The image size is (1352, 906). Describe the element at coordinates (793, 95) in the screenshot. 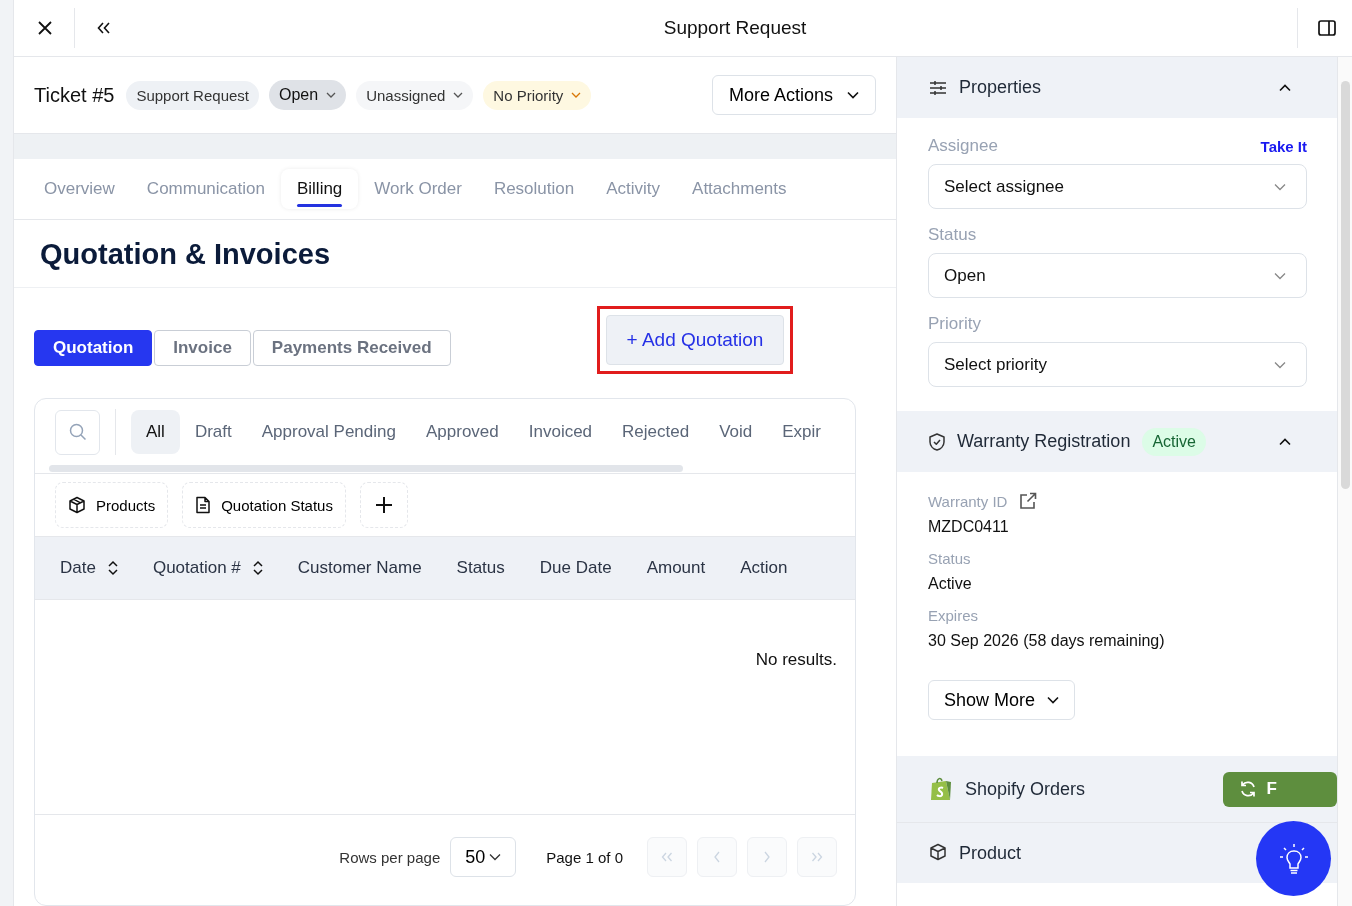

I see `more-actions-button: More Actions` at that location.